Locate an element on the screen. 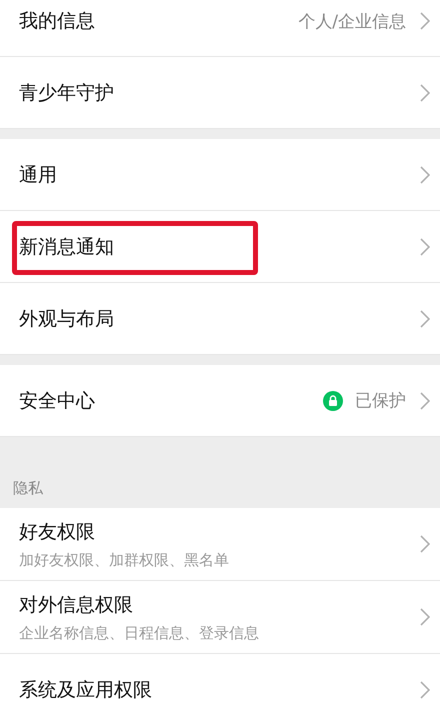  lock-icon is located at coordinates (333, 400).